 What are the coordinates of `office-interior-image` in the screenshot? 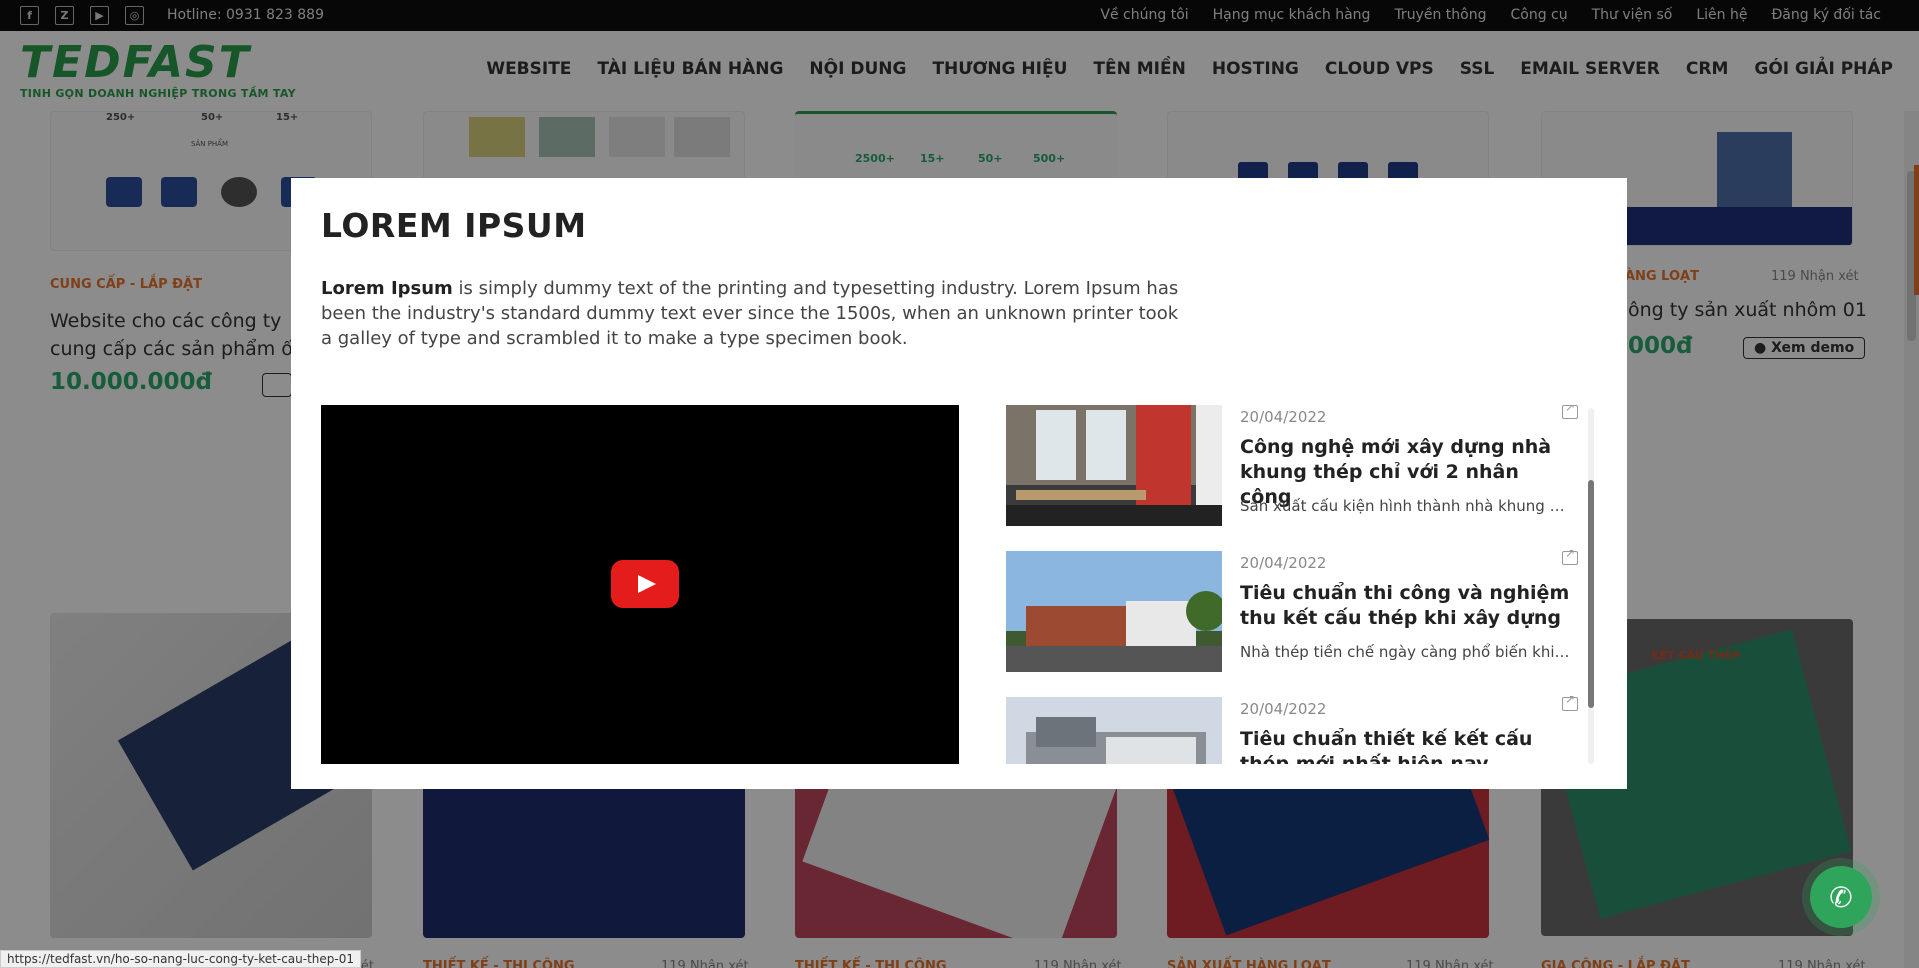 It's located at (1114, 465).